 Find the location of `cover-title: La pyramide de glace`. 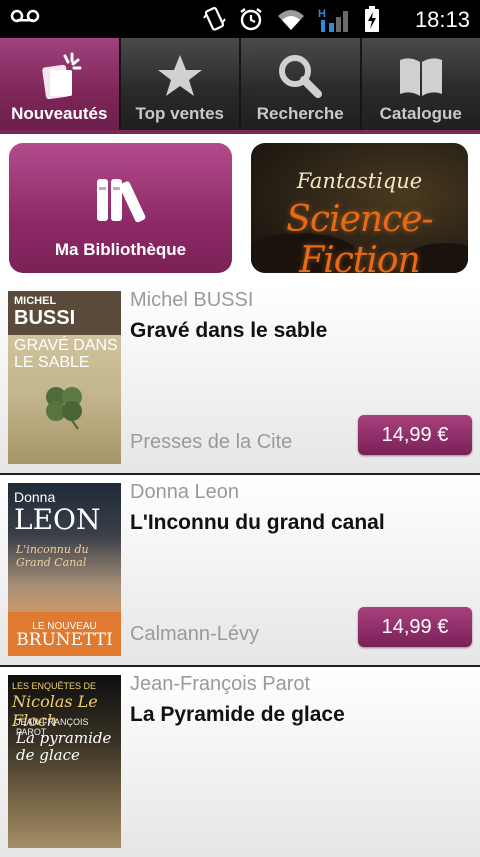

cover-title: La pyramide de glace is located at coordinates (66, 747).